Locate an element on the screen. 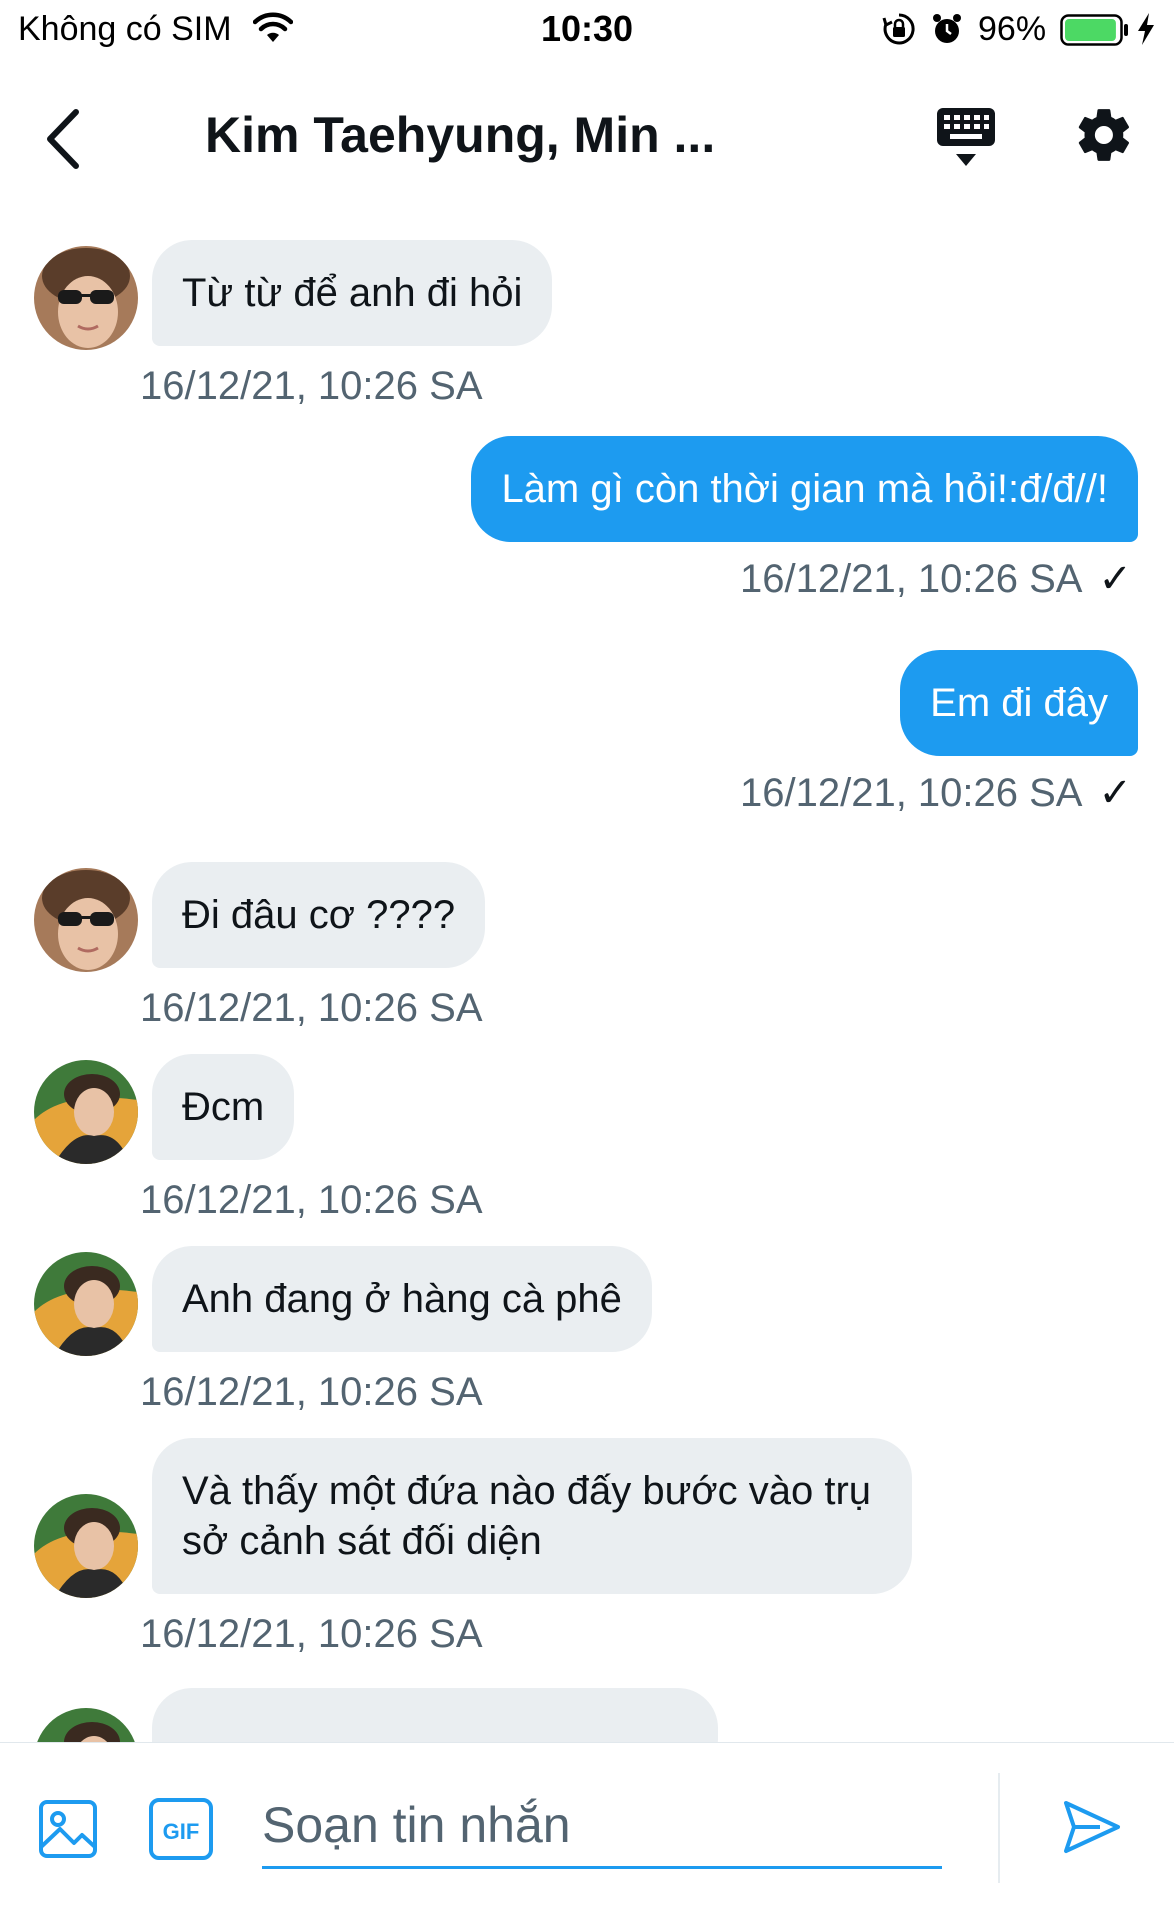  composer-bar: GIF is located at coordinates (587, 1831).